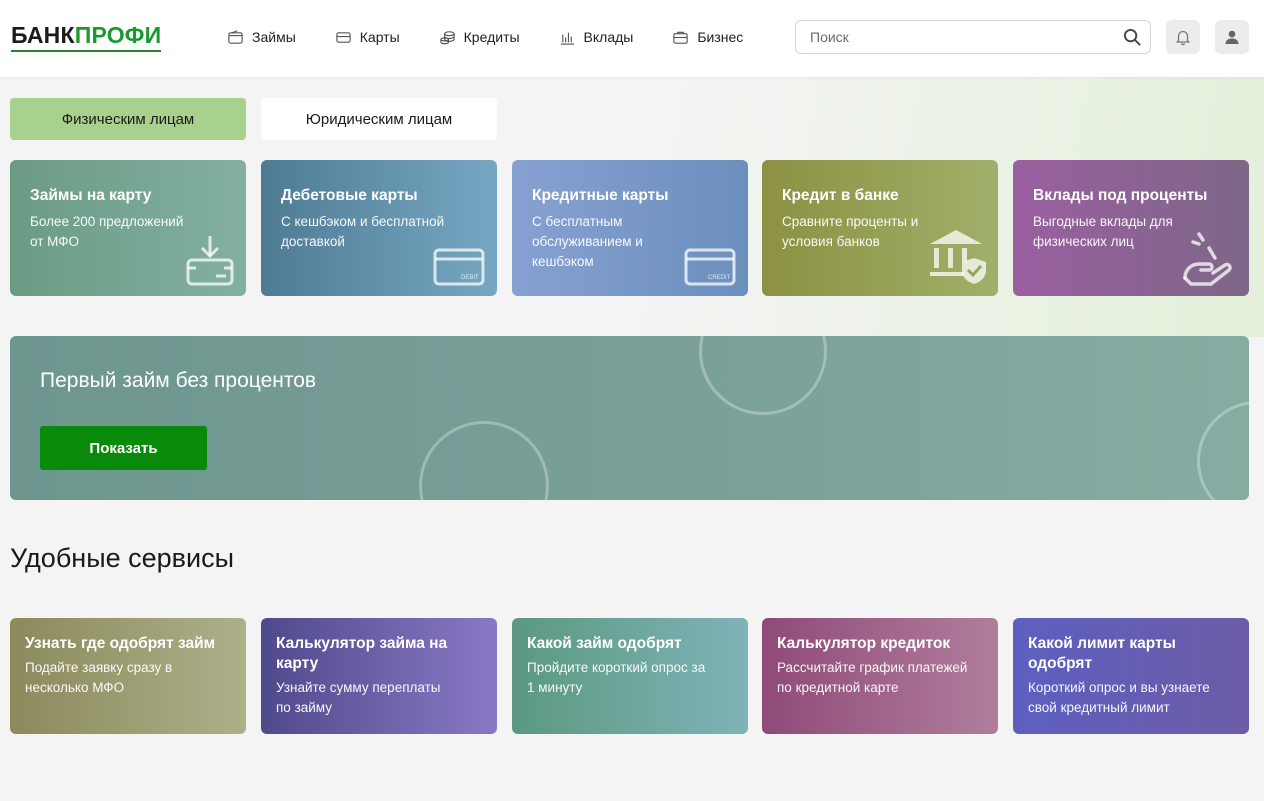 The height and width of the screenshot is (801, 1264). I want to click on coins-icon, so click(447, 37).